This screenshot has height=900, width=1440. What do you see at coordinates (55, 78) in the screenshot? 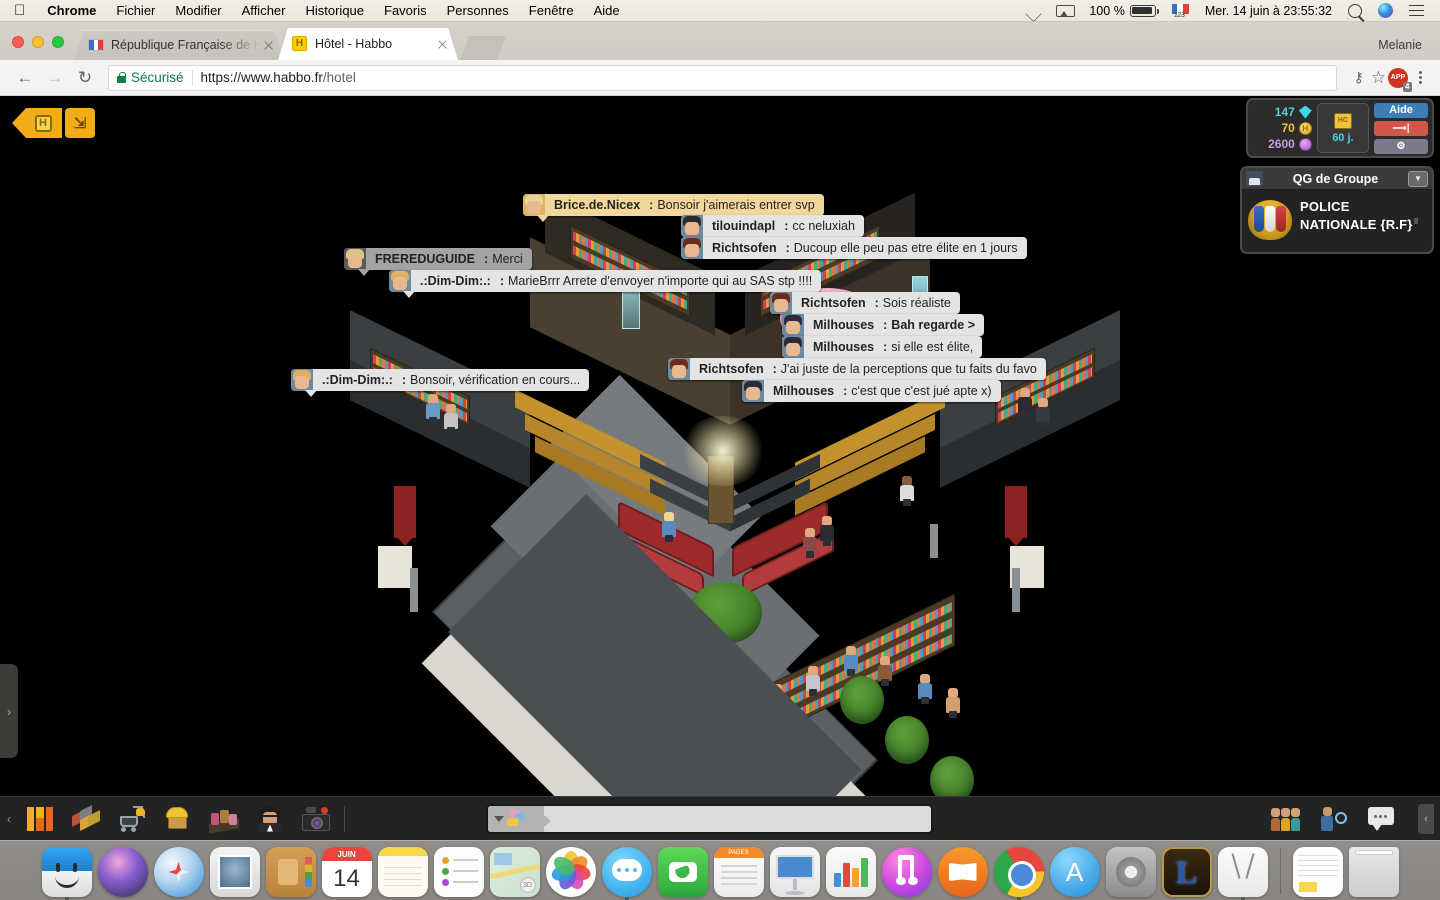
I see `forward-arrow-icon: →` at bounding box center [55, 78].